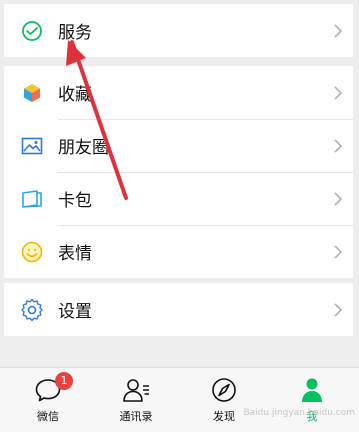  I want to click on menu-item-service-label: 服务, so click(75, 33).